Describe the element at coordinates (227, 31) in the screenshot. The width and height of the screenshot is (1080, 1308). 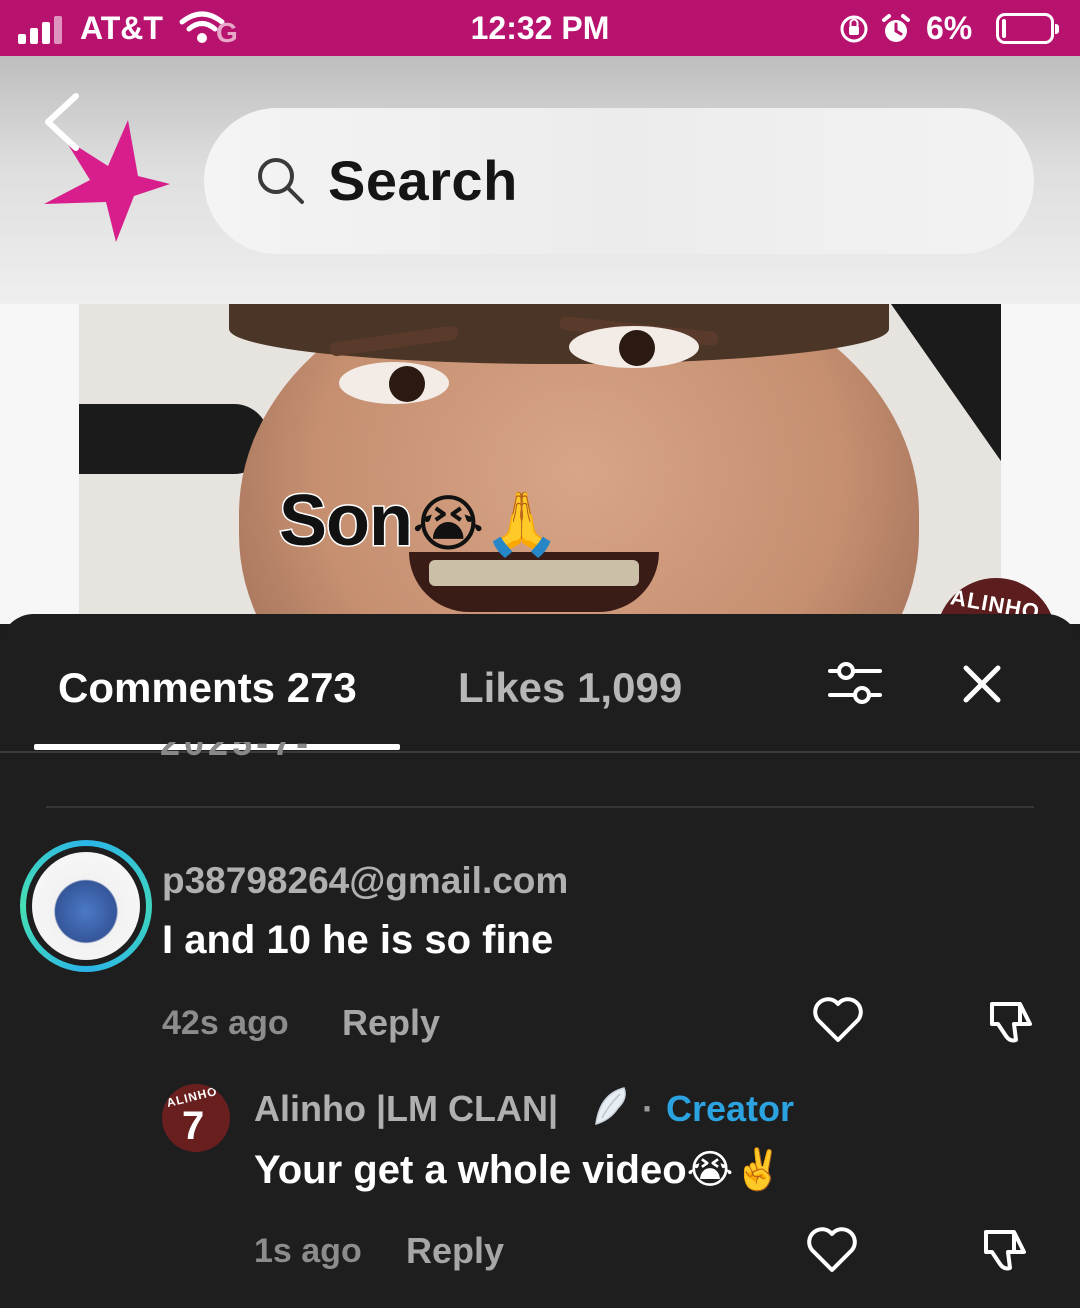
I see `svg-text: G` at that location.